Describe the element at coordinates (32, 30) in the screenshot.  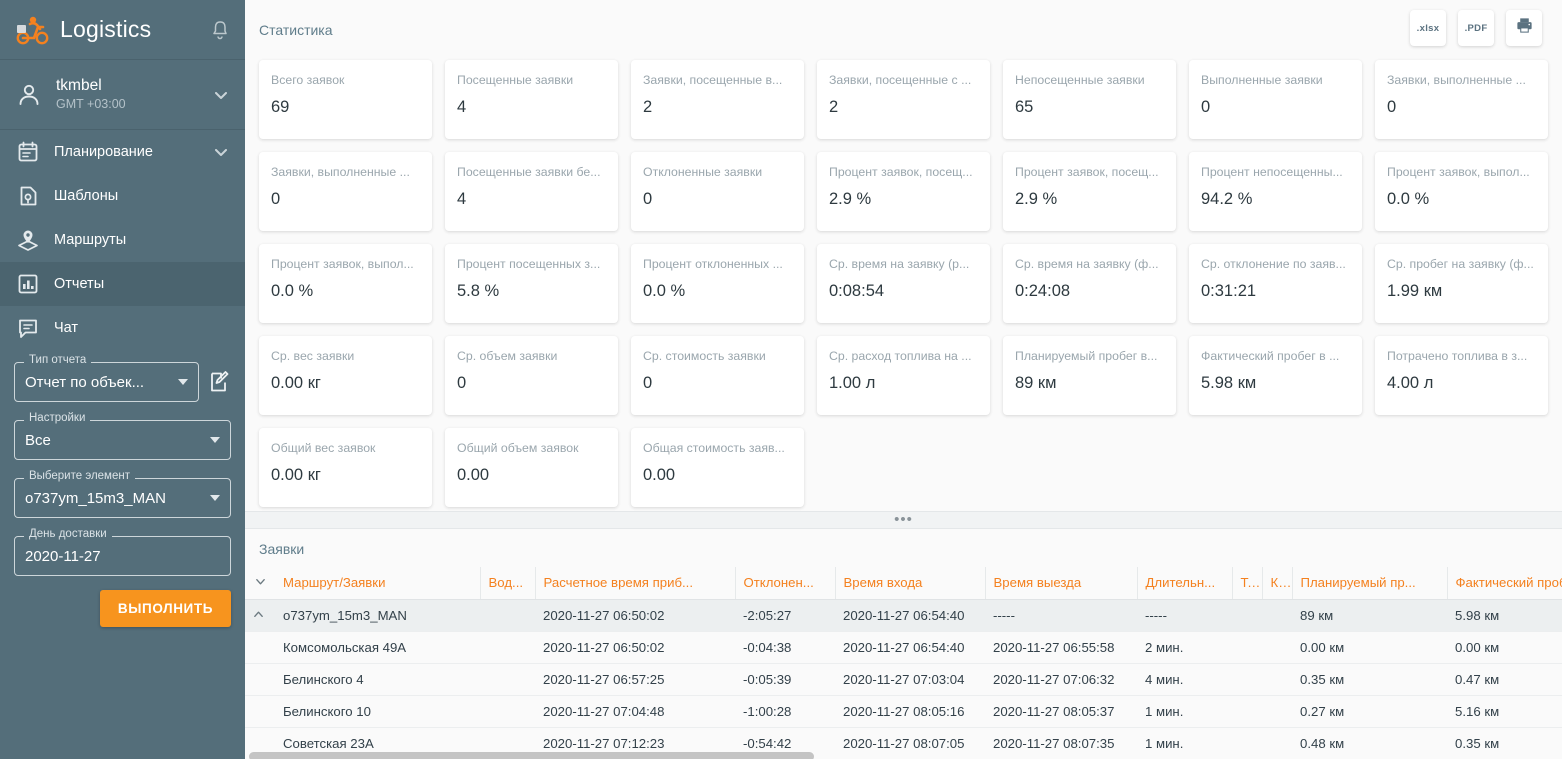
I see `scooter-courier-icon` at that location.